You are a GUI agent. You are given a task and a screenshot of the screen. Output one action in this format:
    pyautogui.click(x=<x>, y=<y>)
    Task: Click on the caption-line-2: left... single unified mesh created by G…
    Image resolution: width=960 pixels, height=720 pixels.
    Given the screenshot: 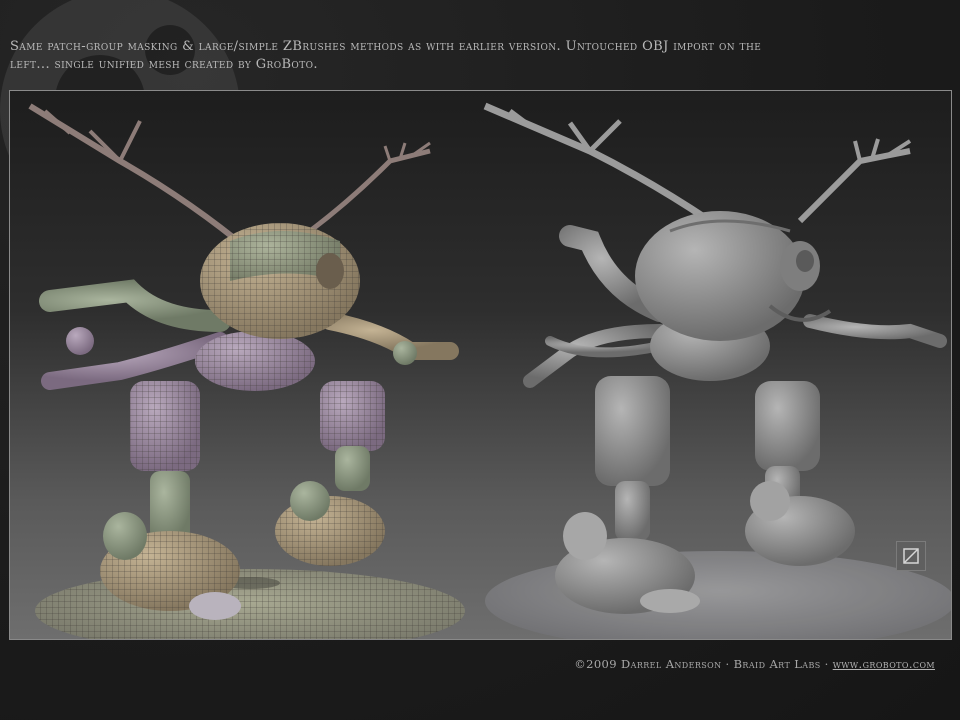 What is the action you would take?
    pyautogui.click(x=164, y=64)
    